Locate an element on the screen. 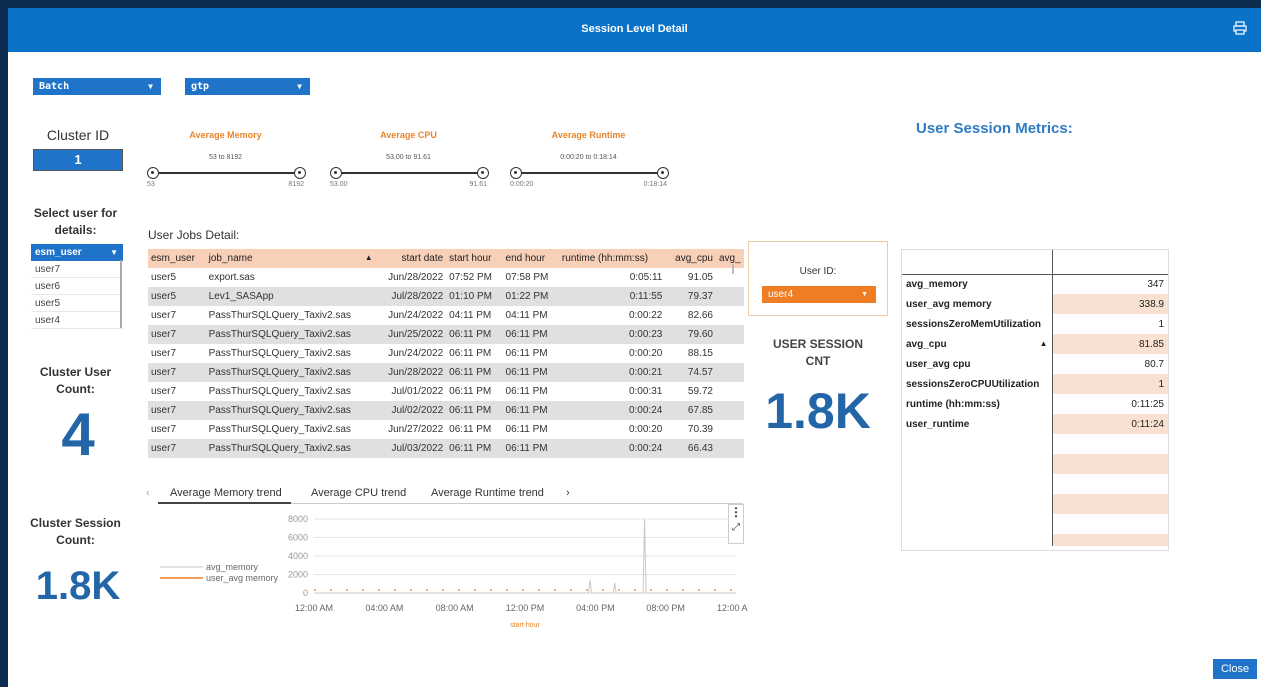  column-header: esm_user is located at coordinates (177, 258).